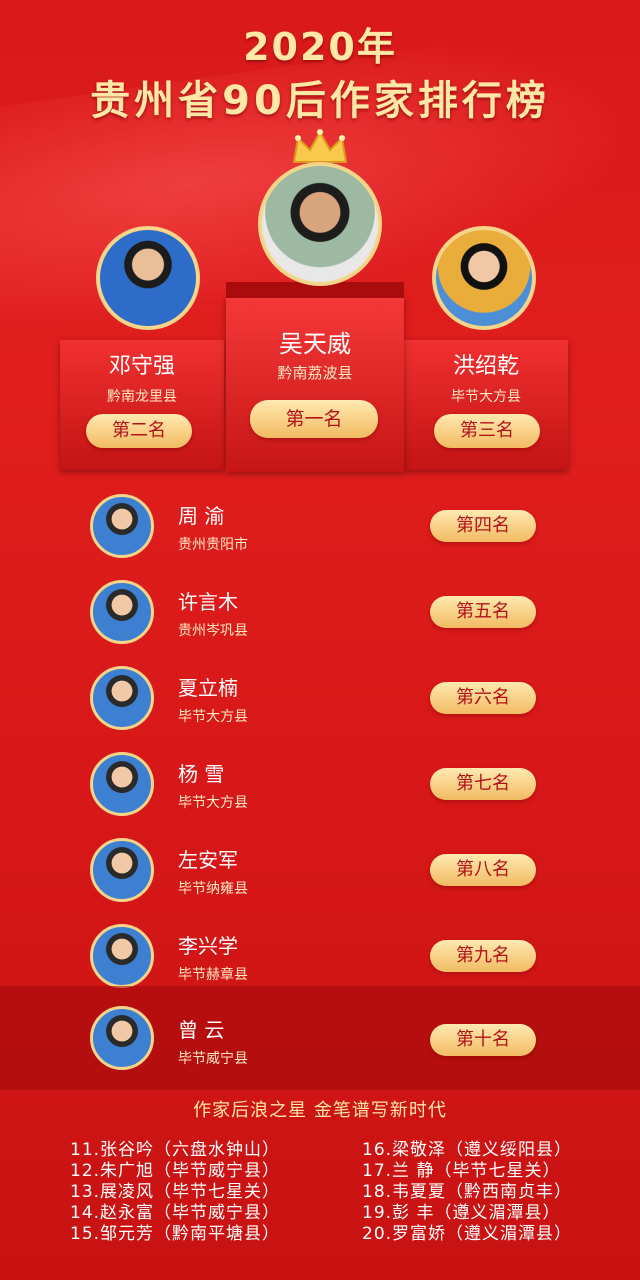 The height and width of the screenshot is (1280, 640). I want to click on row-name: 周 渝, so click(201, 516).